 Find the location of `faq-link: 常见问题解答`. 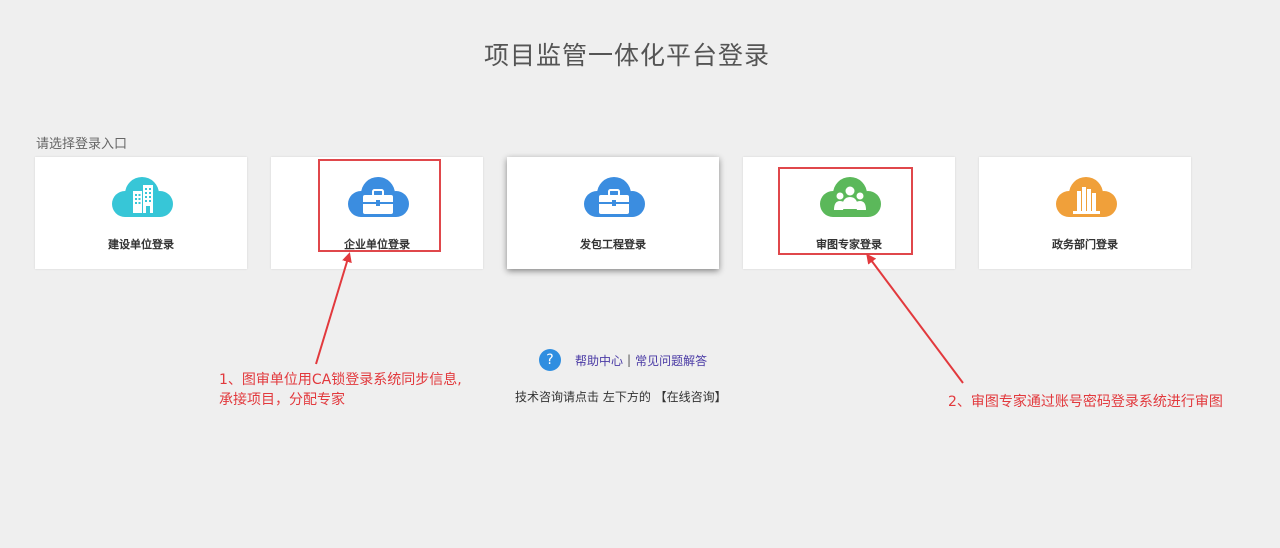

faq-link: 常见问题解答 is located at coordinates (671, 360).